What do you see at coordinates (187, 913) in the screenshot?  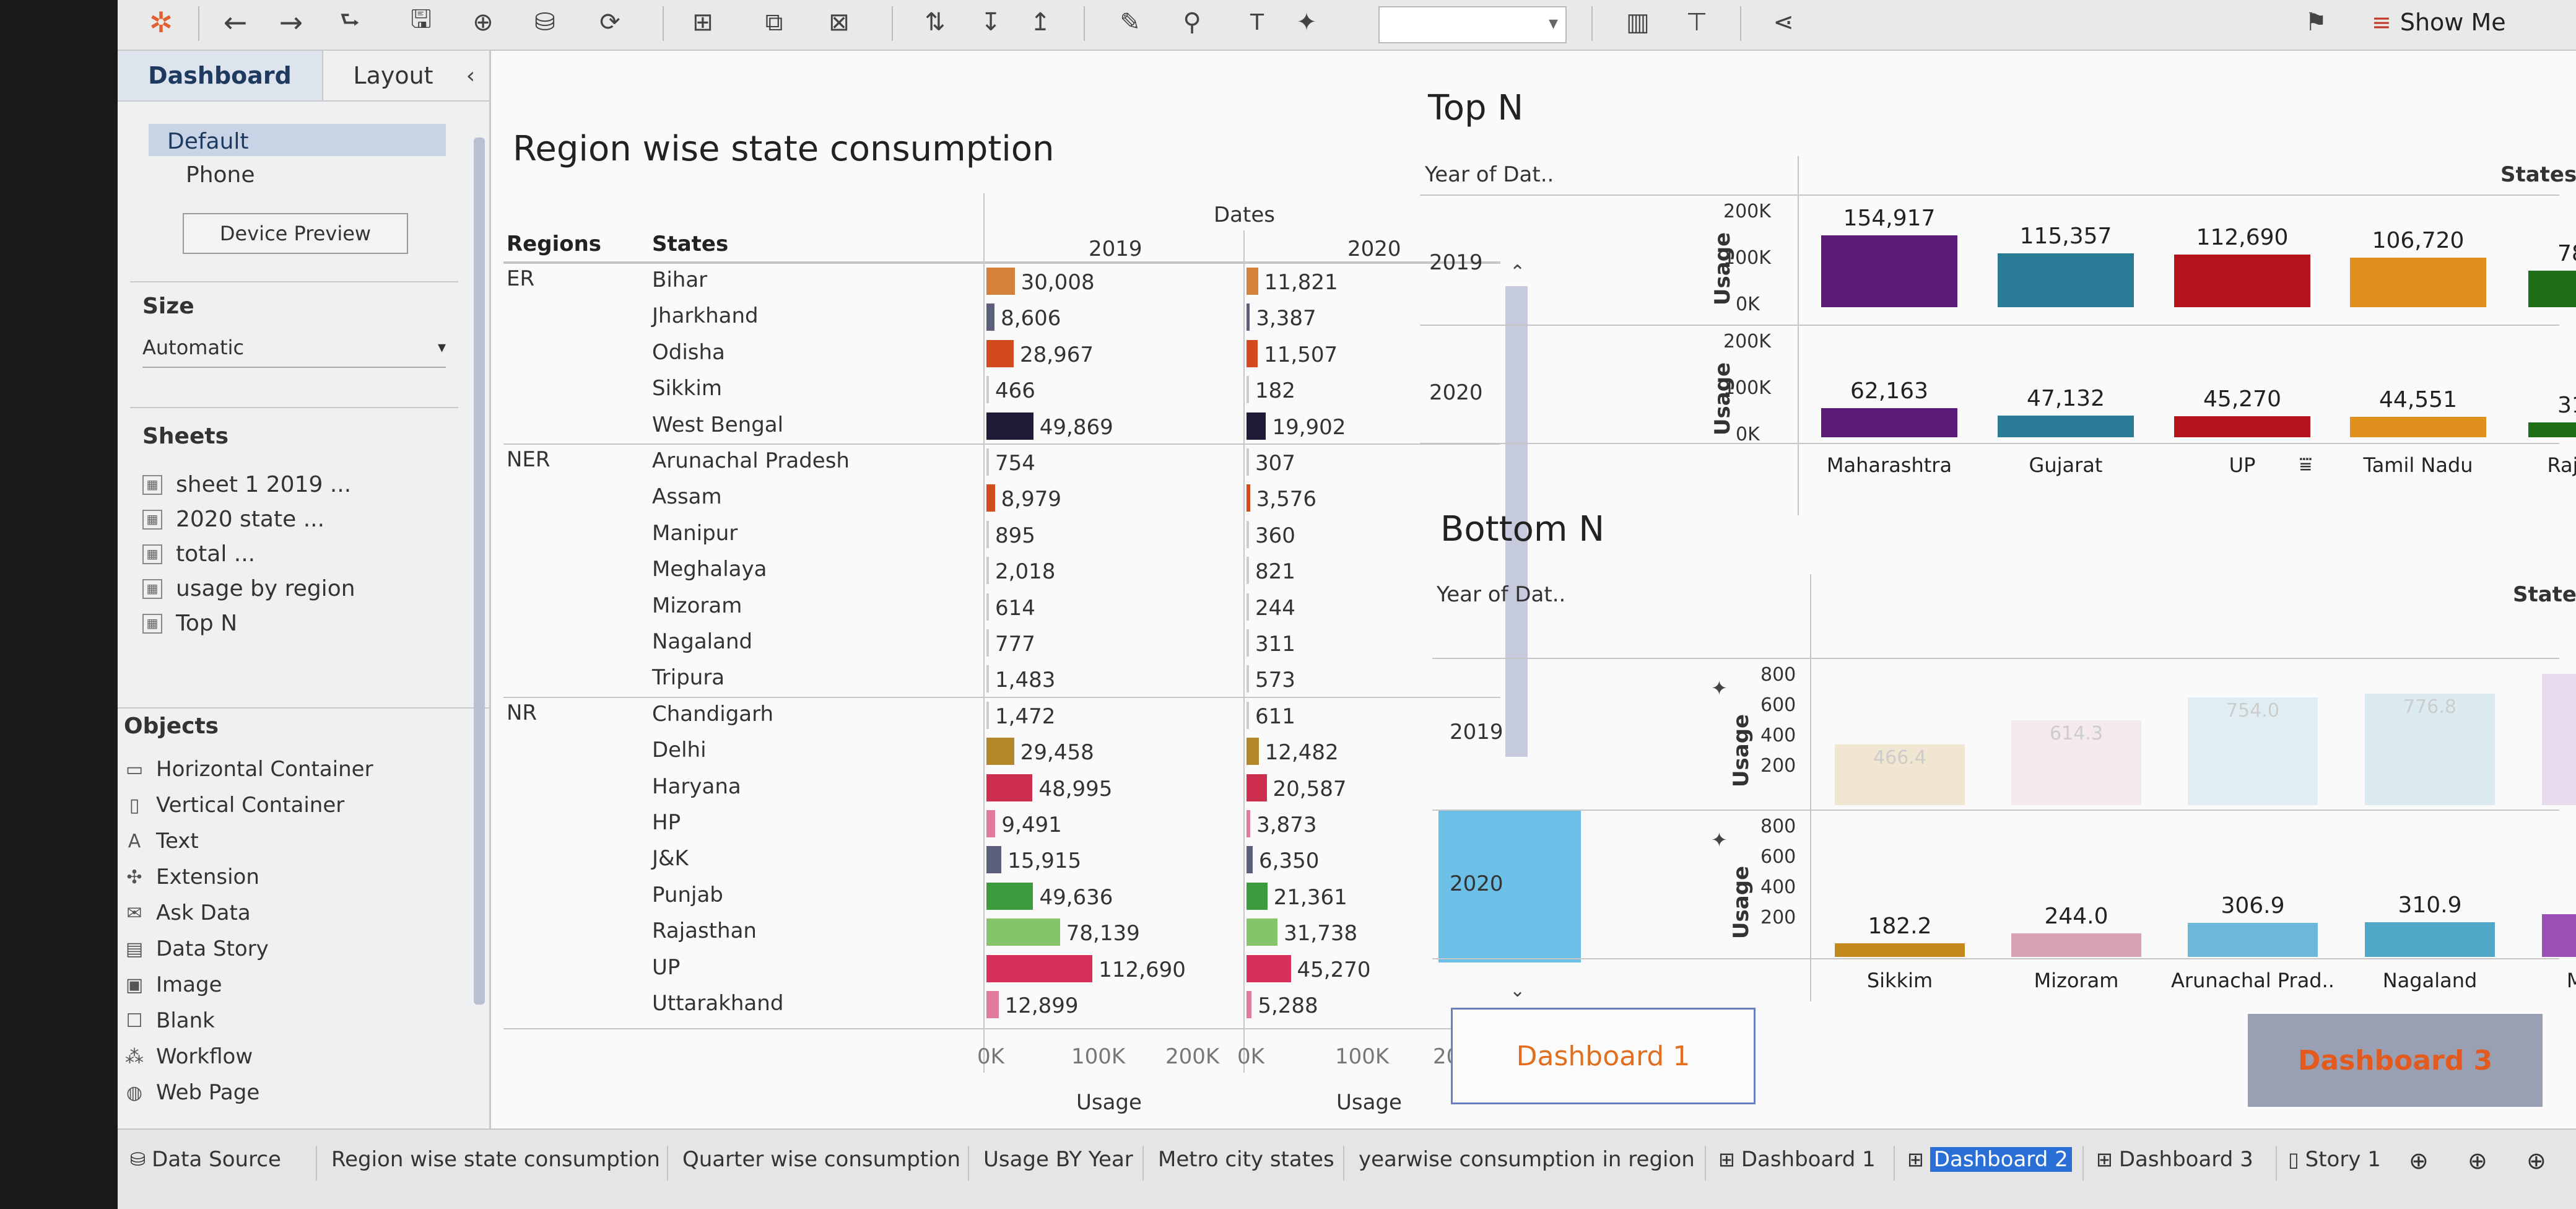 I see `object-item: ✉ Ask Data` at bounding box center [187, 913].